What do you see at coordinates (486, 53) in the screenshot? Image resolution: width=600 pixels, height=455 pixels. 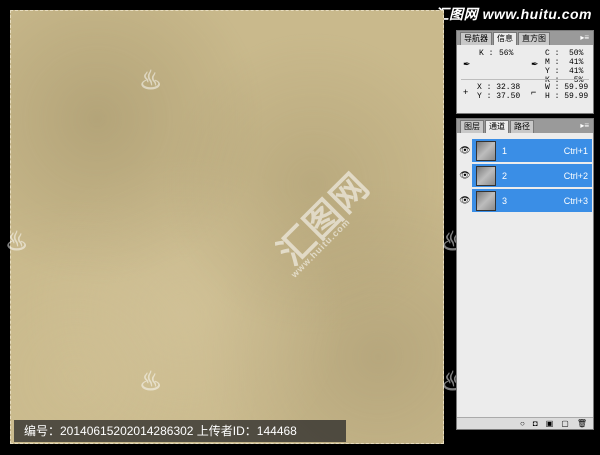 I see `k-label: K :` at bounding box center [486, 53].